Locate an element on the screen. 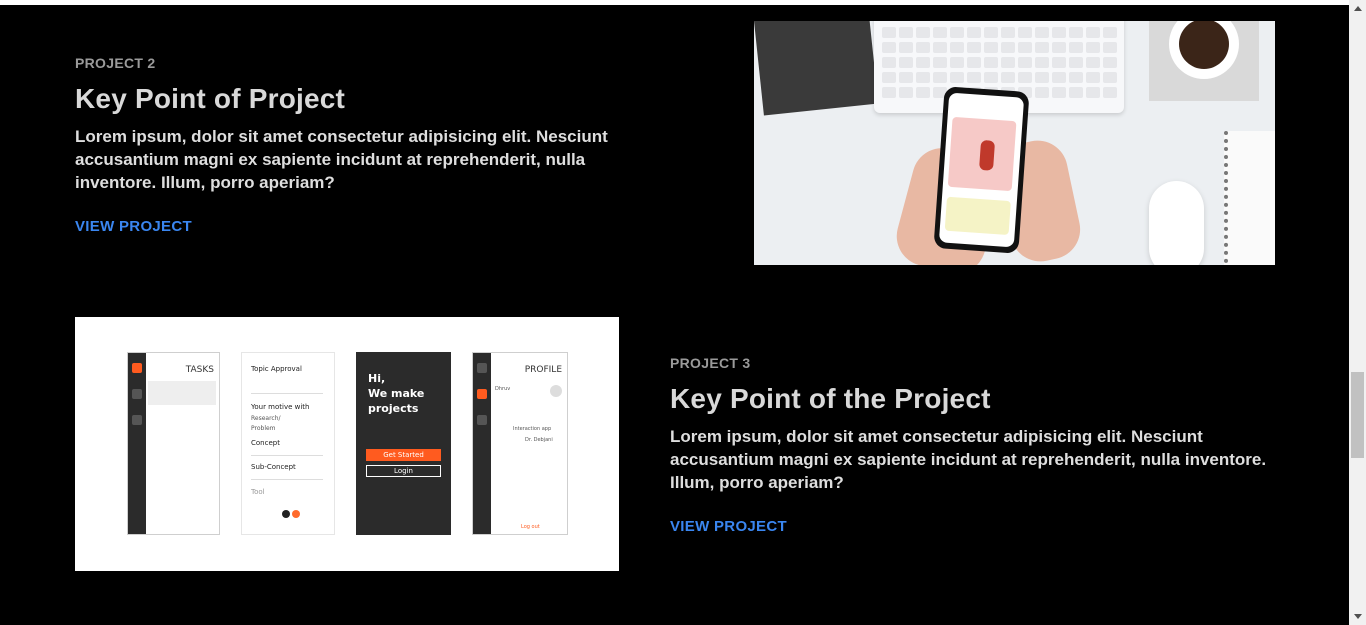 The width and height of the screenshot is (1366, 625). notebook-graphic is located at coordinates (816, 68).